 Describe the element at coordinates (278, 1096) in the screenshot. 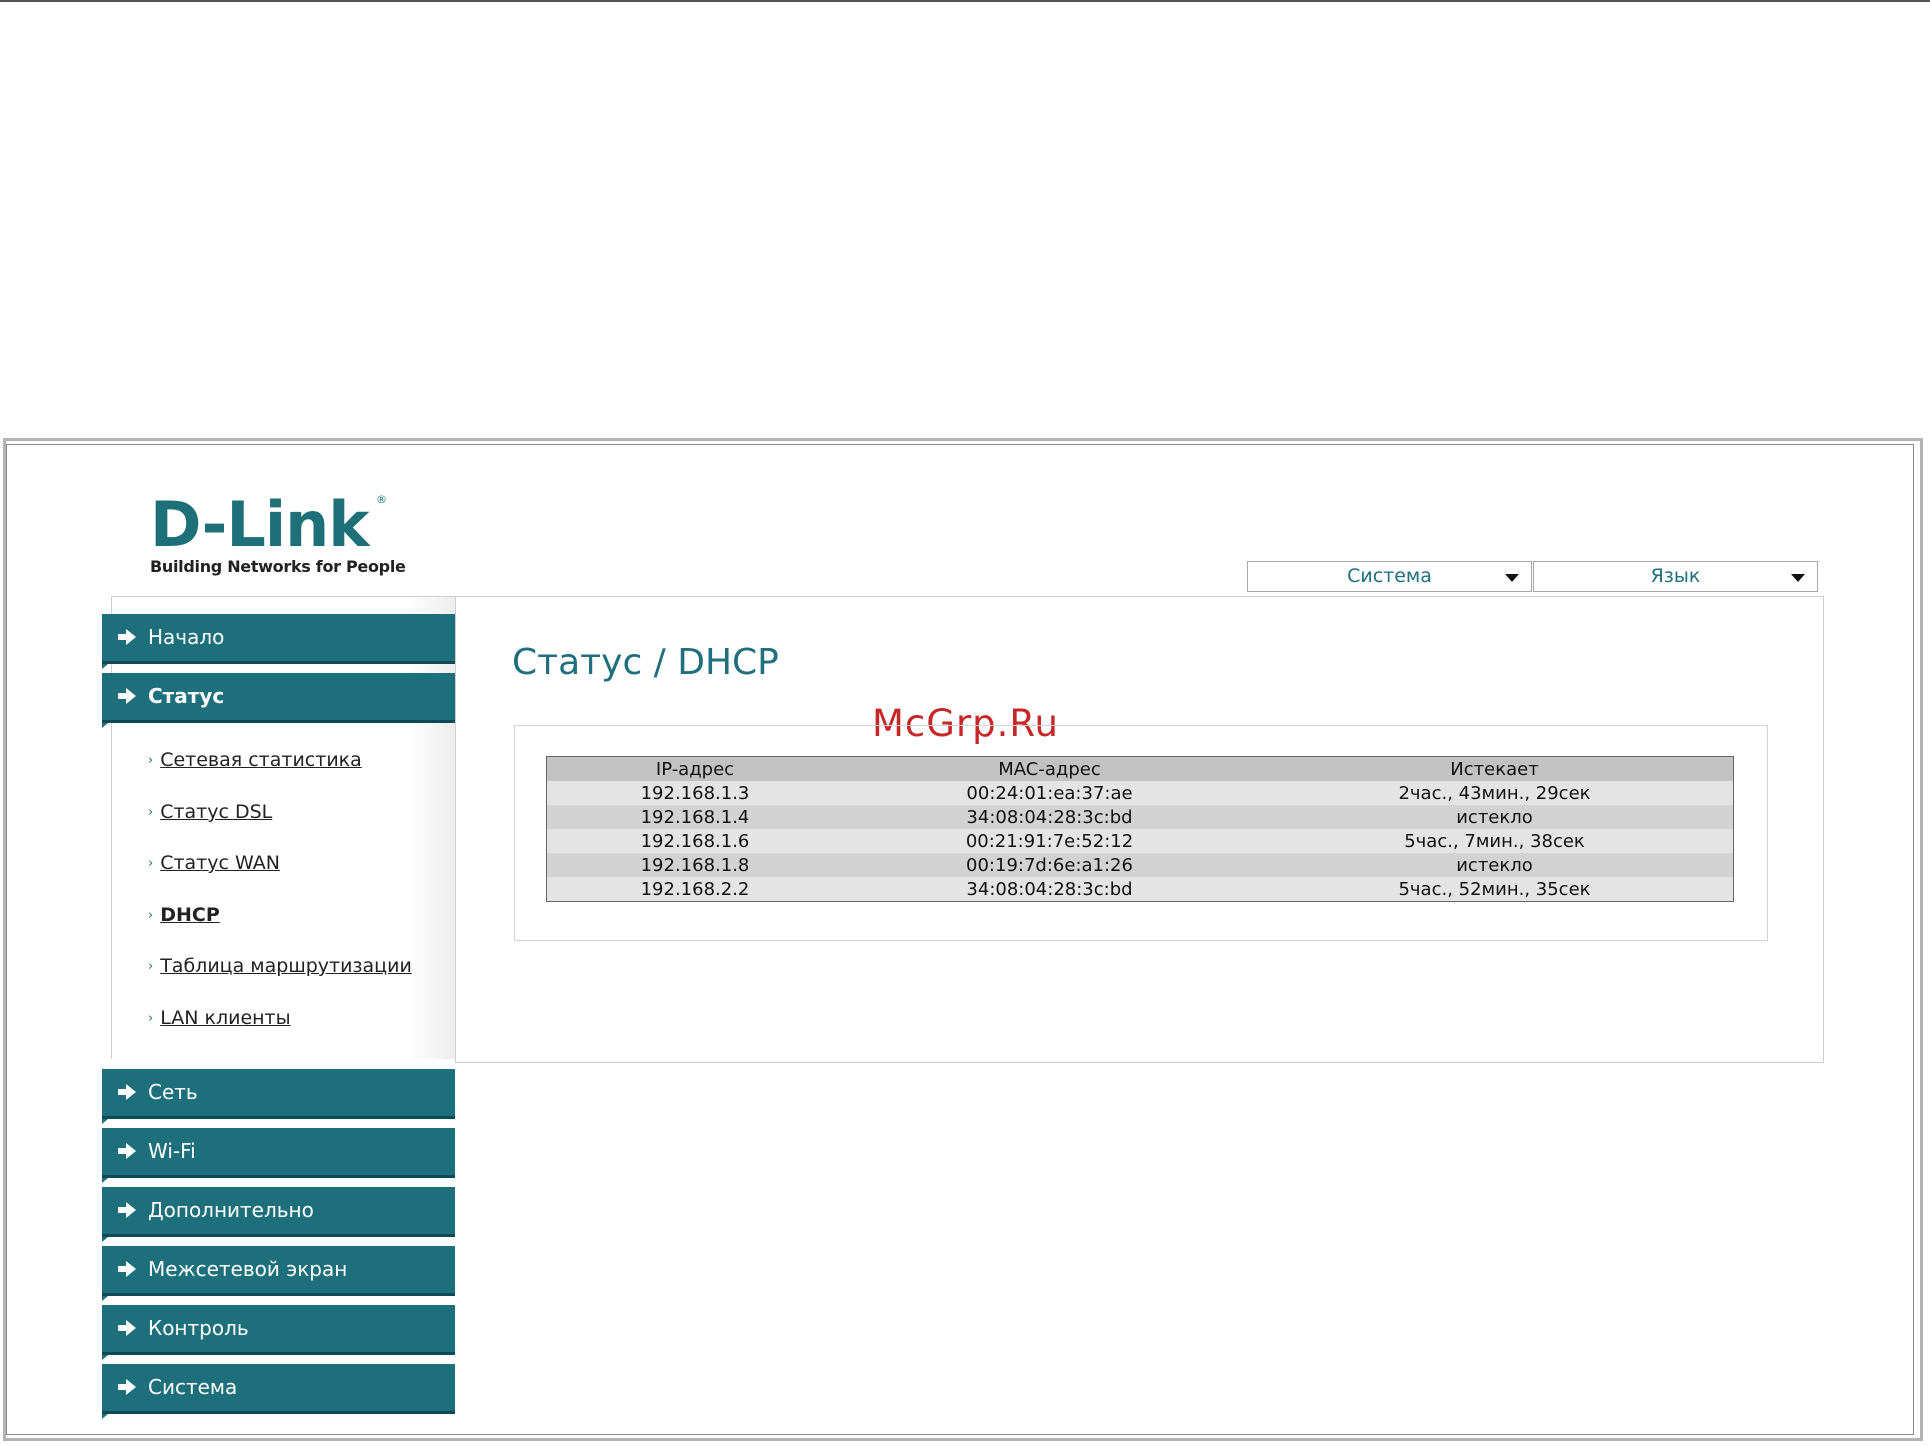

I see `menu-item-network: Сеть` at that location.